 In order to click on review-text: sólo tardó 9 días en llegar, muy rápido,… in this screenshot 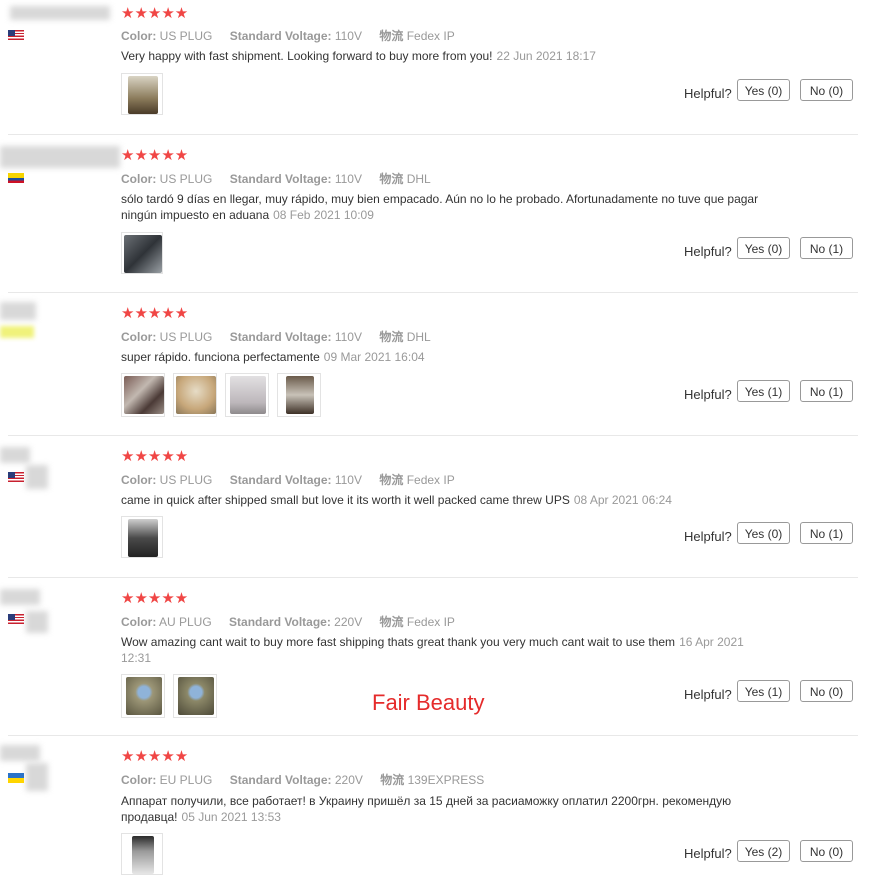, I will do `click(440, 207)`.